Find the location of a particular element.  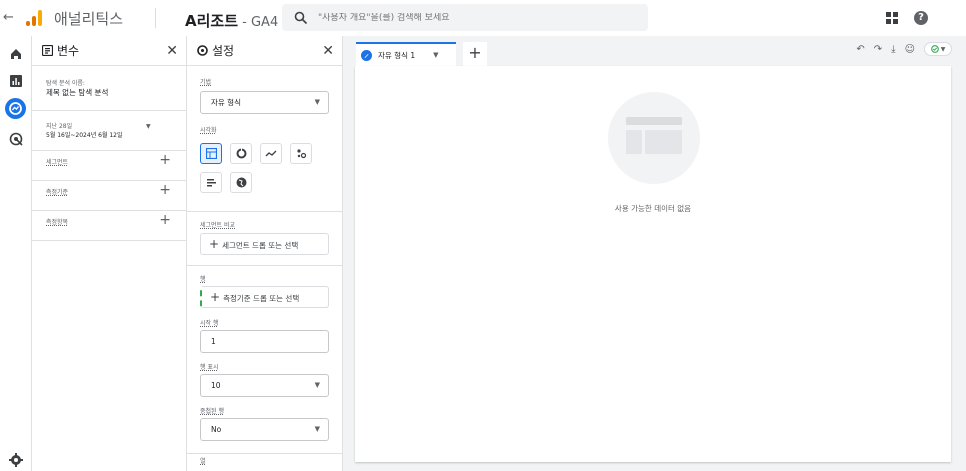

explore-icon is located at coordinates (15, 108).